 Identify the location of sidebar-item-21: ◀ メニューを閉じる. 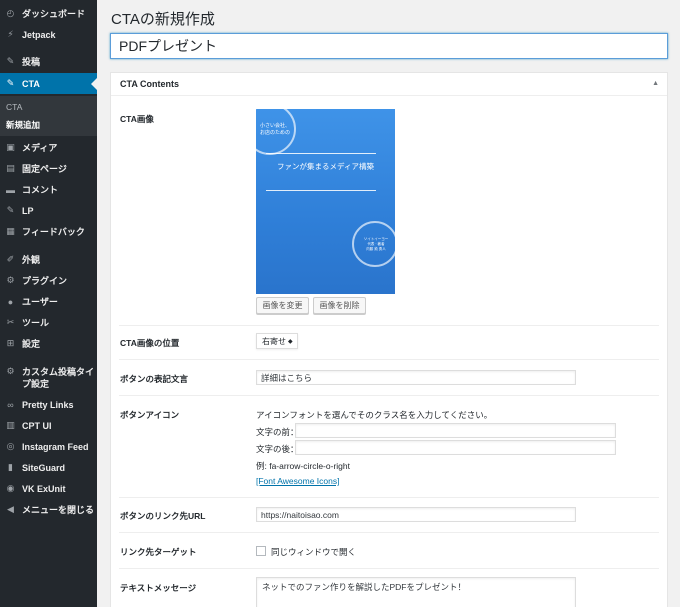
(48, 509).